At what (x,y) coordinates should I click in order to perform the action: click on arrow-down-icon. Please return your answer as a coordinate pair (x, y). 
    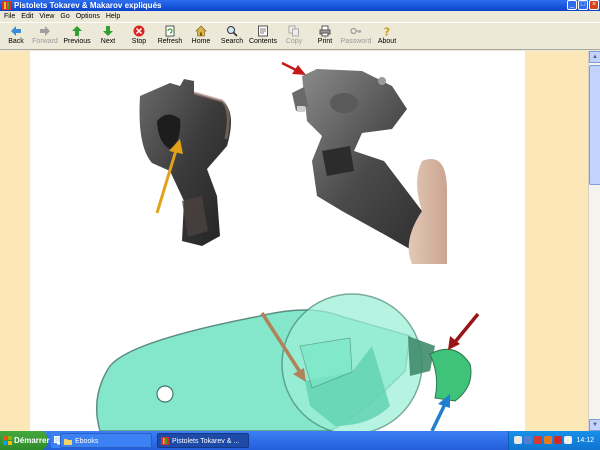
    Looking at the image, I should click on (108, 31).